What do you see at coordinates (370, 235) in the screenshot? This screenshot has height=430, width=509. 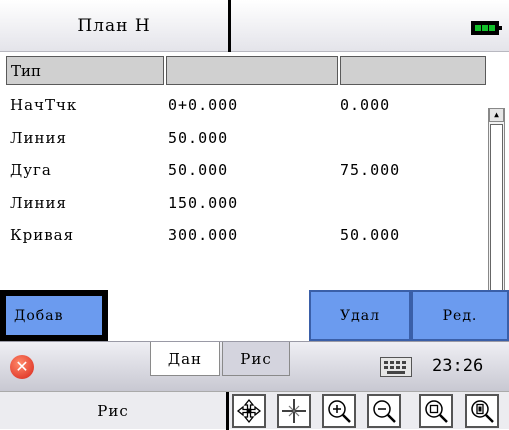 I see `row-param: 50.000` at bounding box center [370, 235].